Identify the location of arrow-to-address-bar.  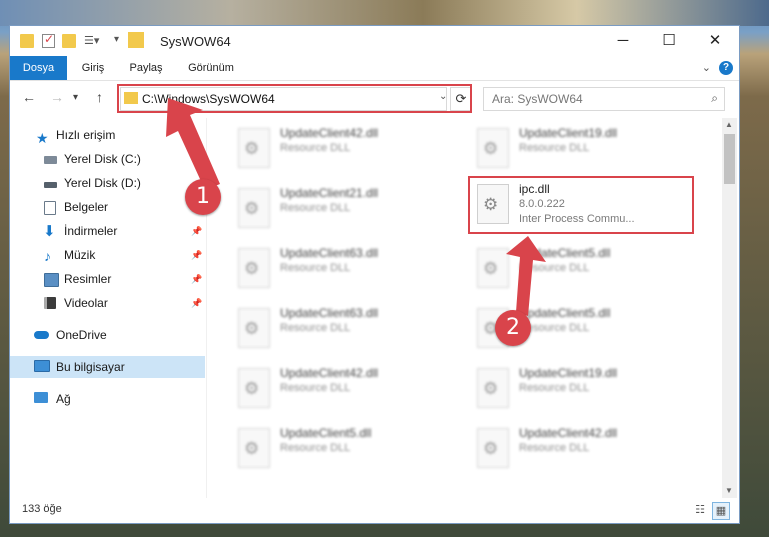
(193, 144).